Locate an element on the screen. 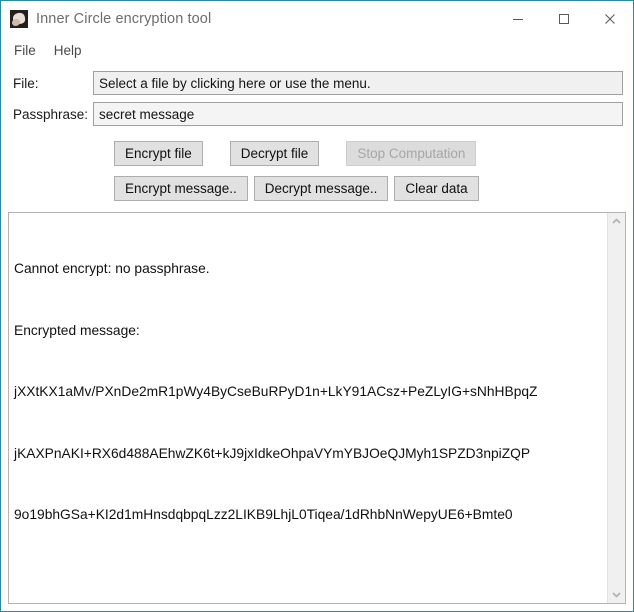 Image resolution: width=634 pixels, height=612 pixels. window-controls is located at coordinates (564, 19).